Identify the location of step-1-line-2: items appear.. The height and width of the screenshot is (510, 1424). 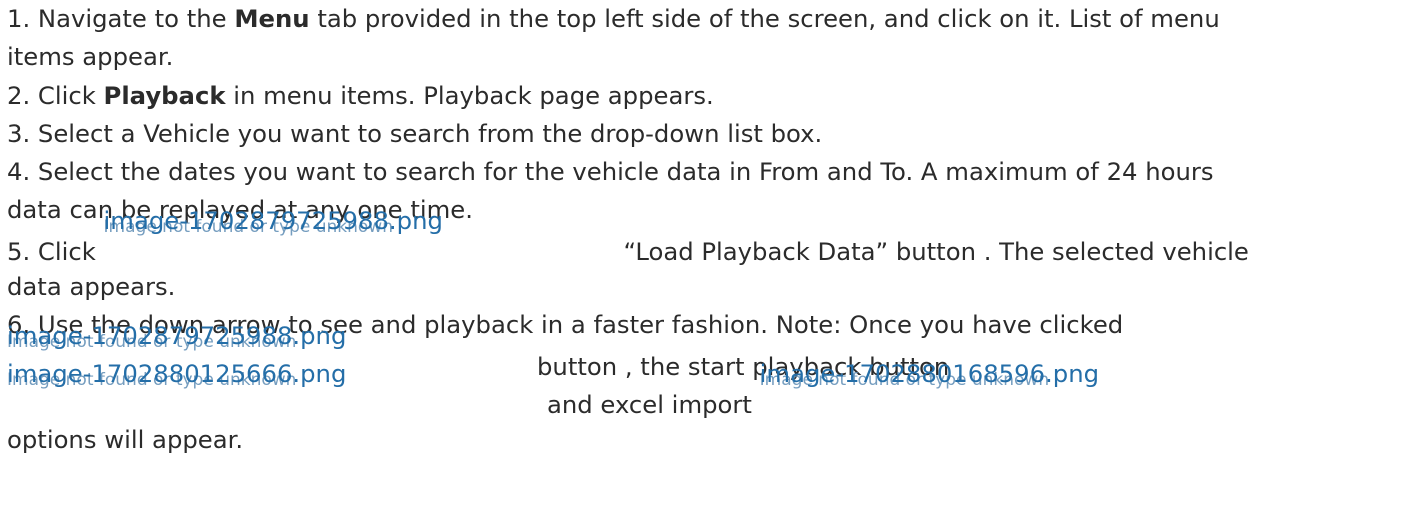
(90, 57).